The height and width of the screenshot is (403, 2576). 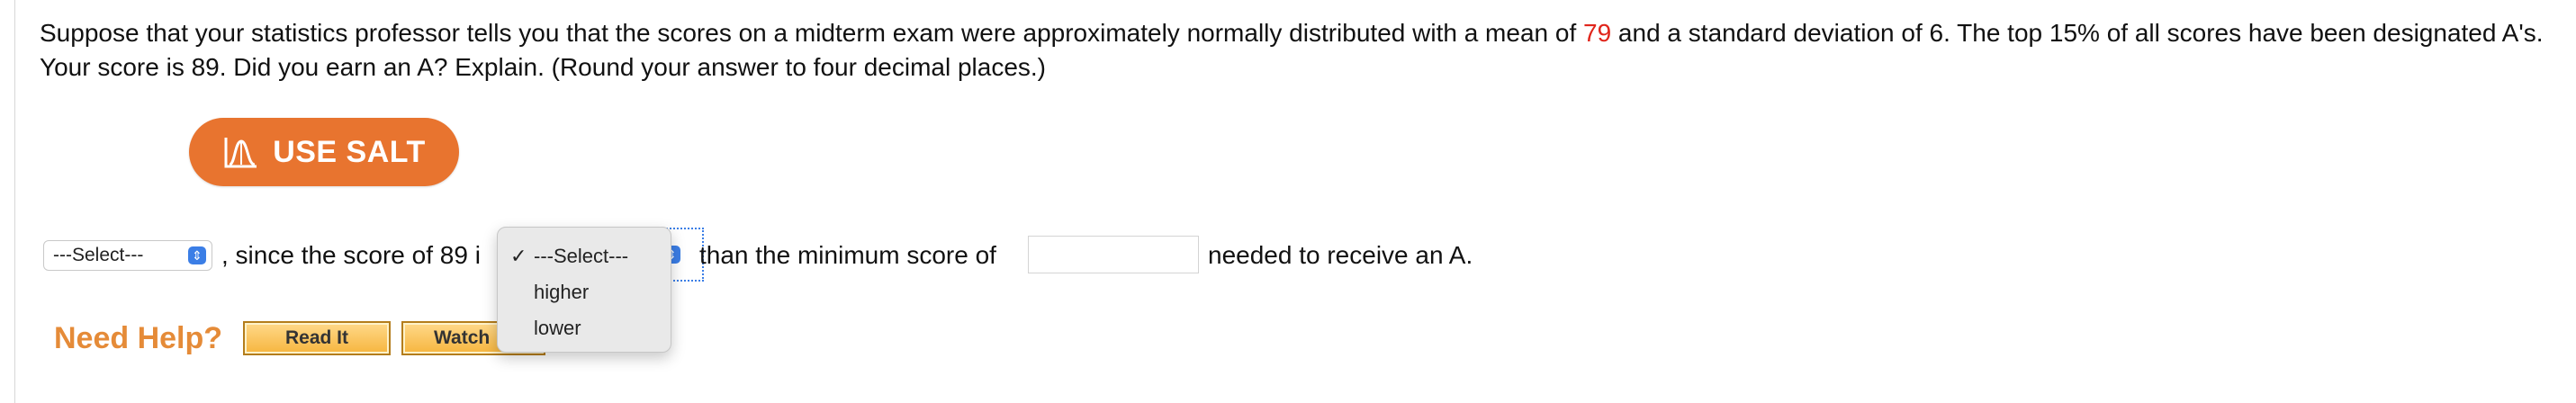 What do you see at coordinates (317, 338) in the screenshot?
I see `read-it-button: Read It` at bounding box center [317, 338].